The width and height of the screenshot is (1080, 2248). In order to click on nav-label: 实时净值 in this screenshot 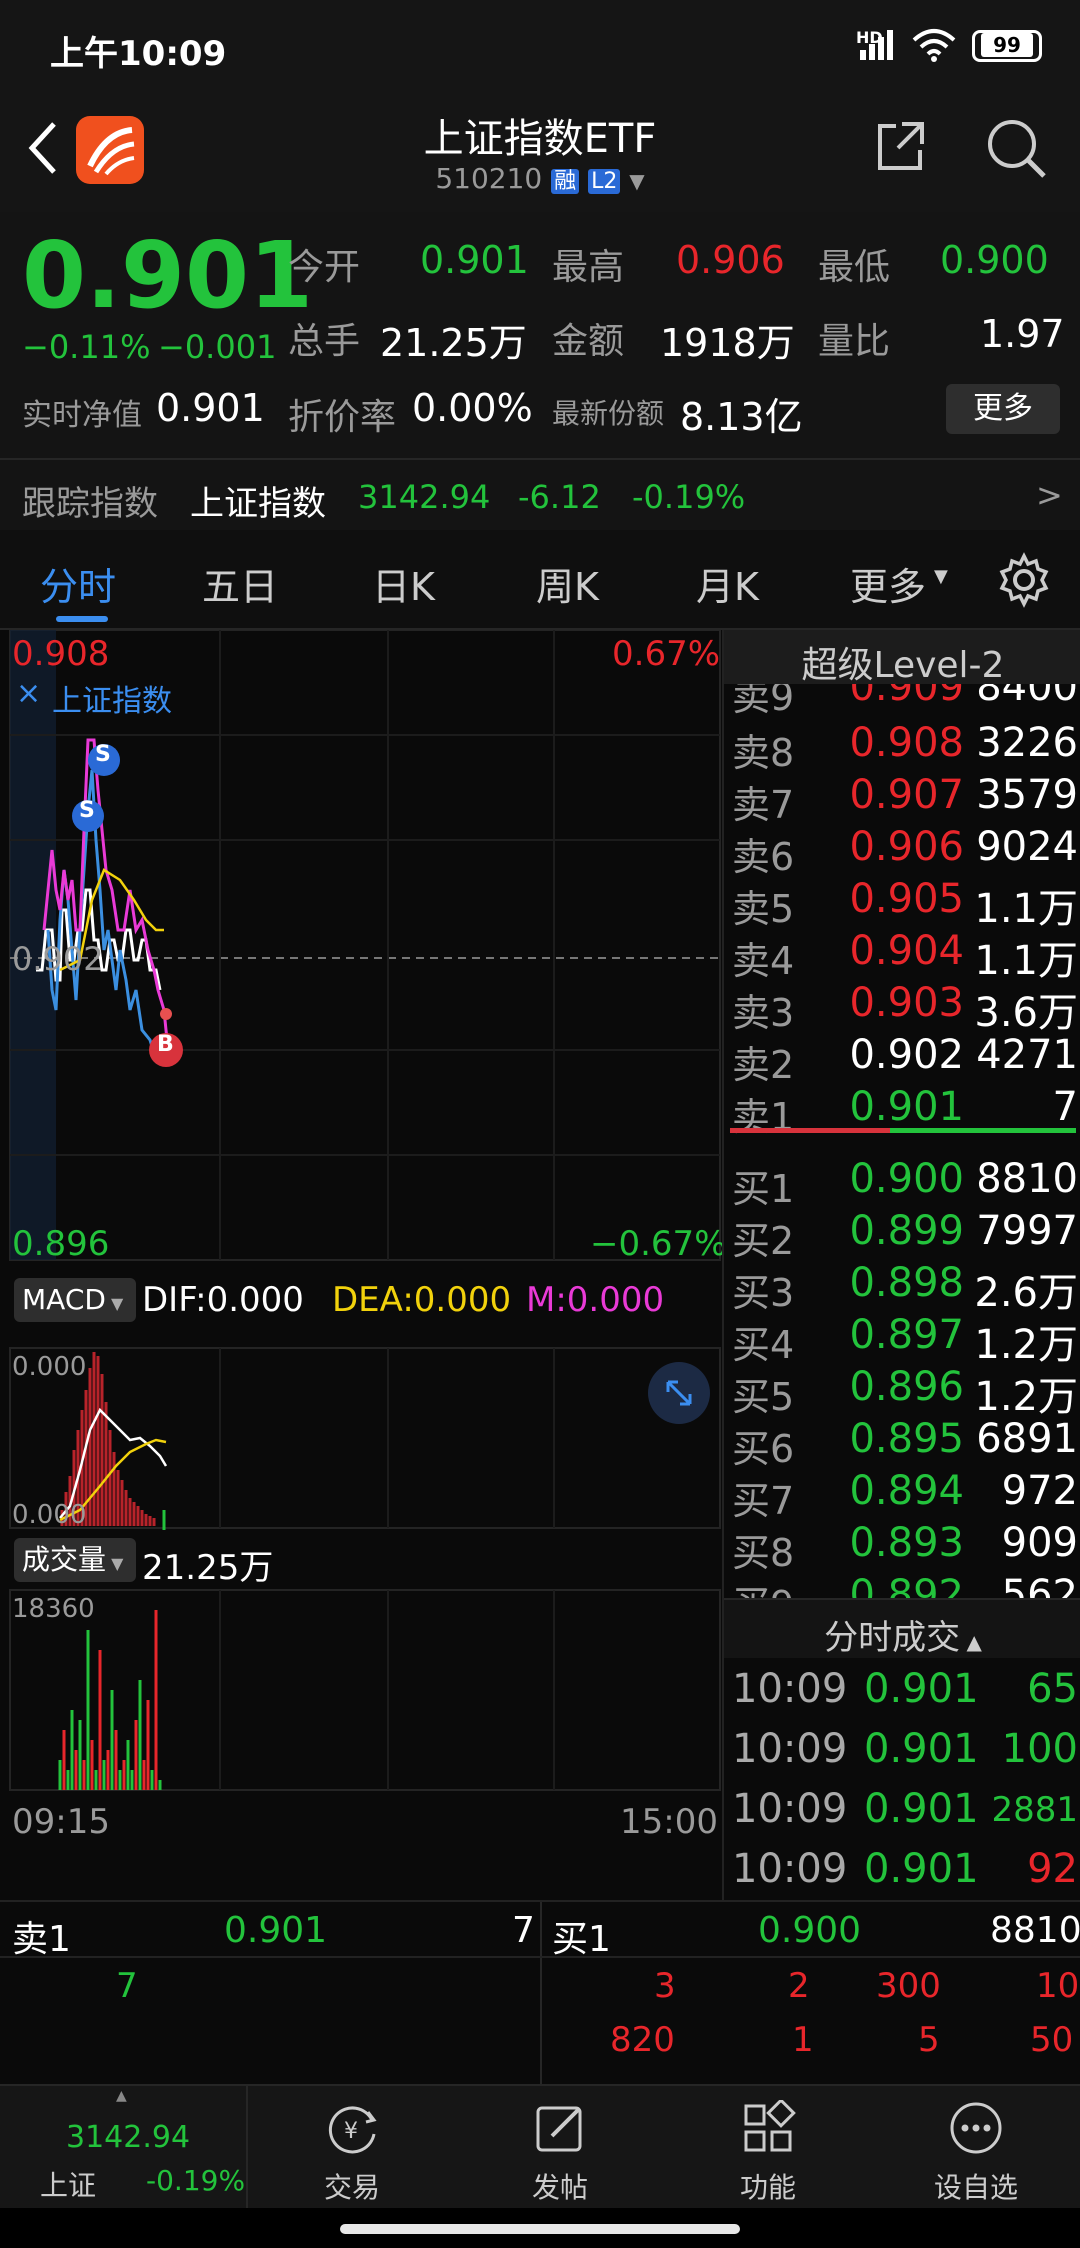, I will do `click(82, 415)`.